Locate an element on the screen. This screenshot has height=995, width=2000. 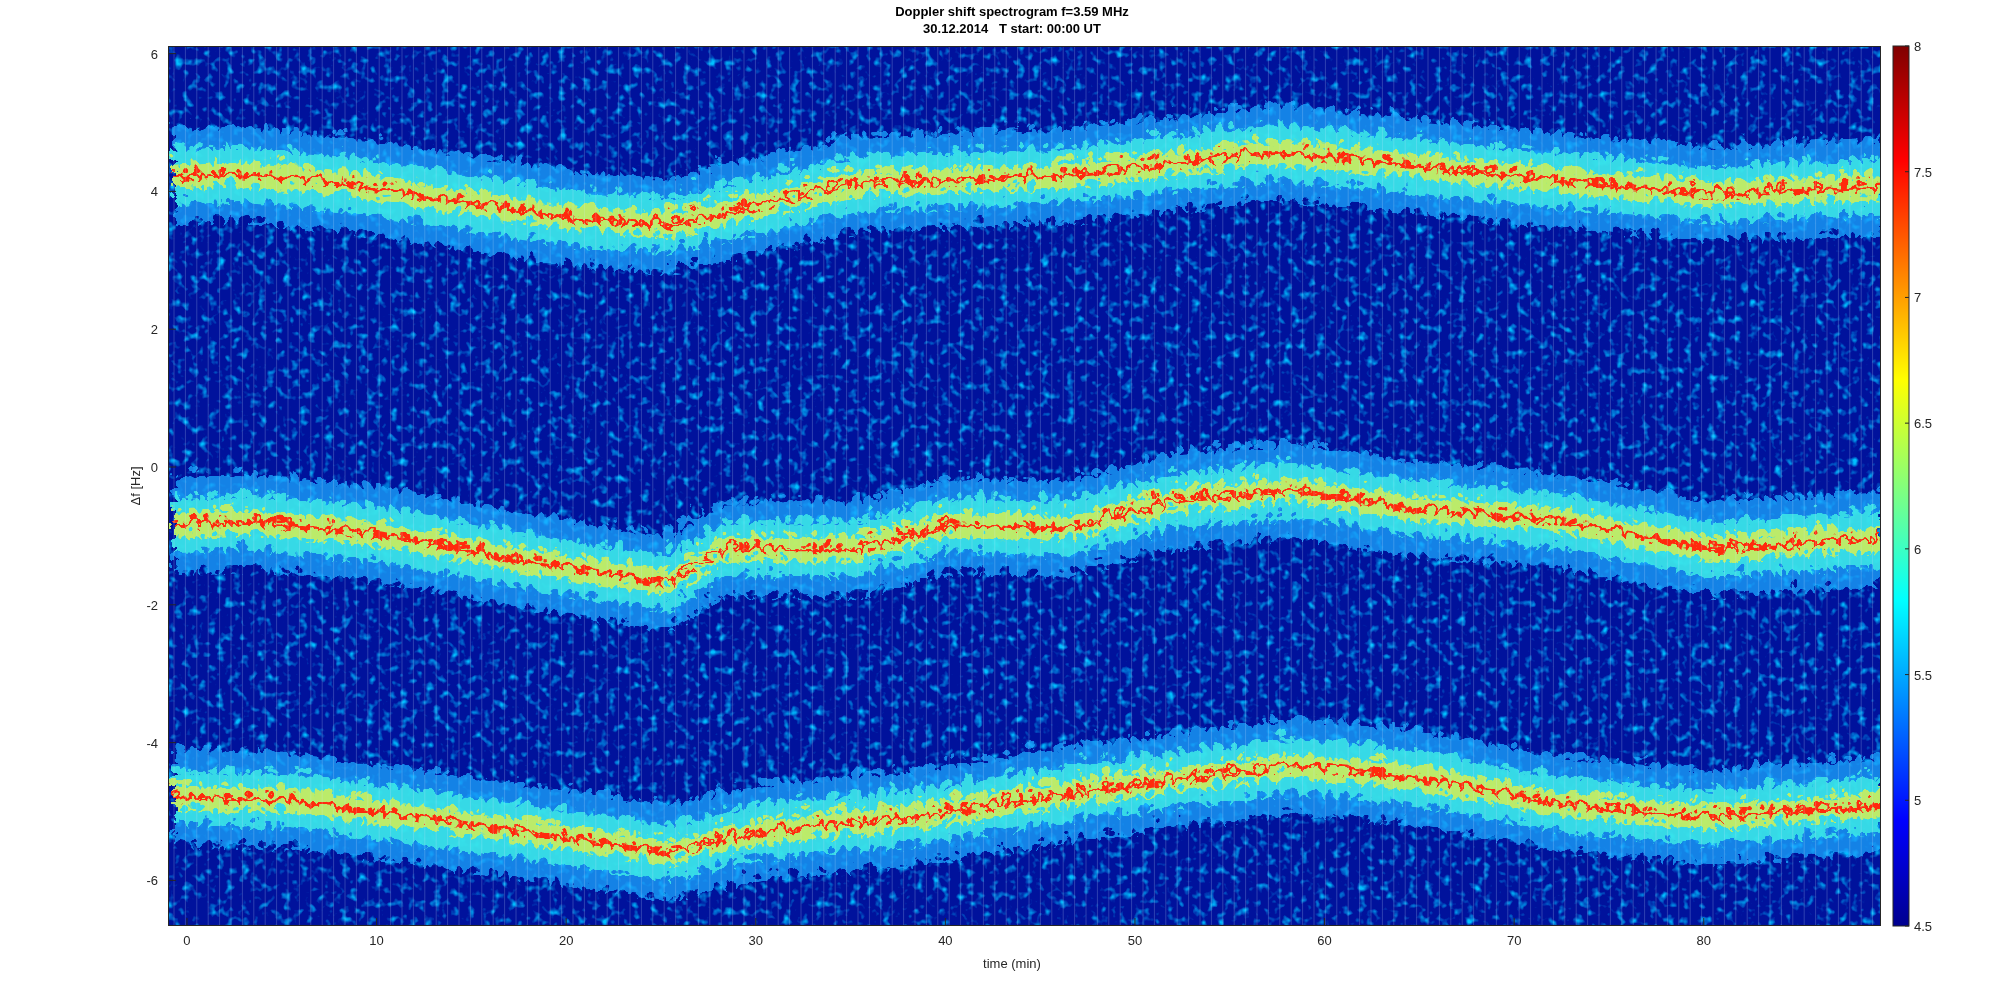
x-tick-label: 20 is located at coordinates (566, 940).